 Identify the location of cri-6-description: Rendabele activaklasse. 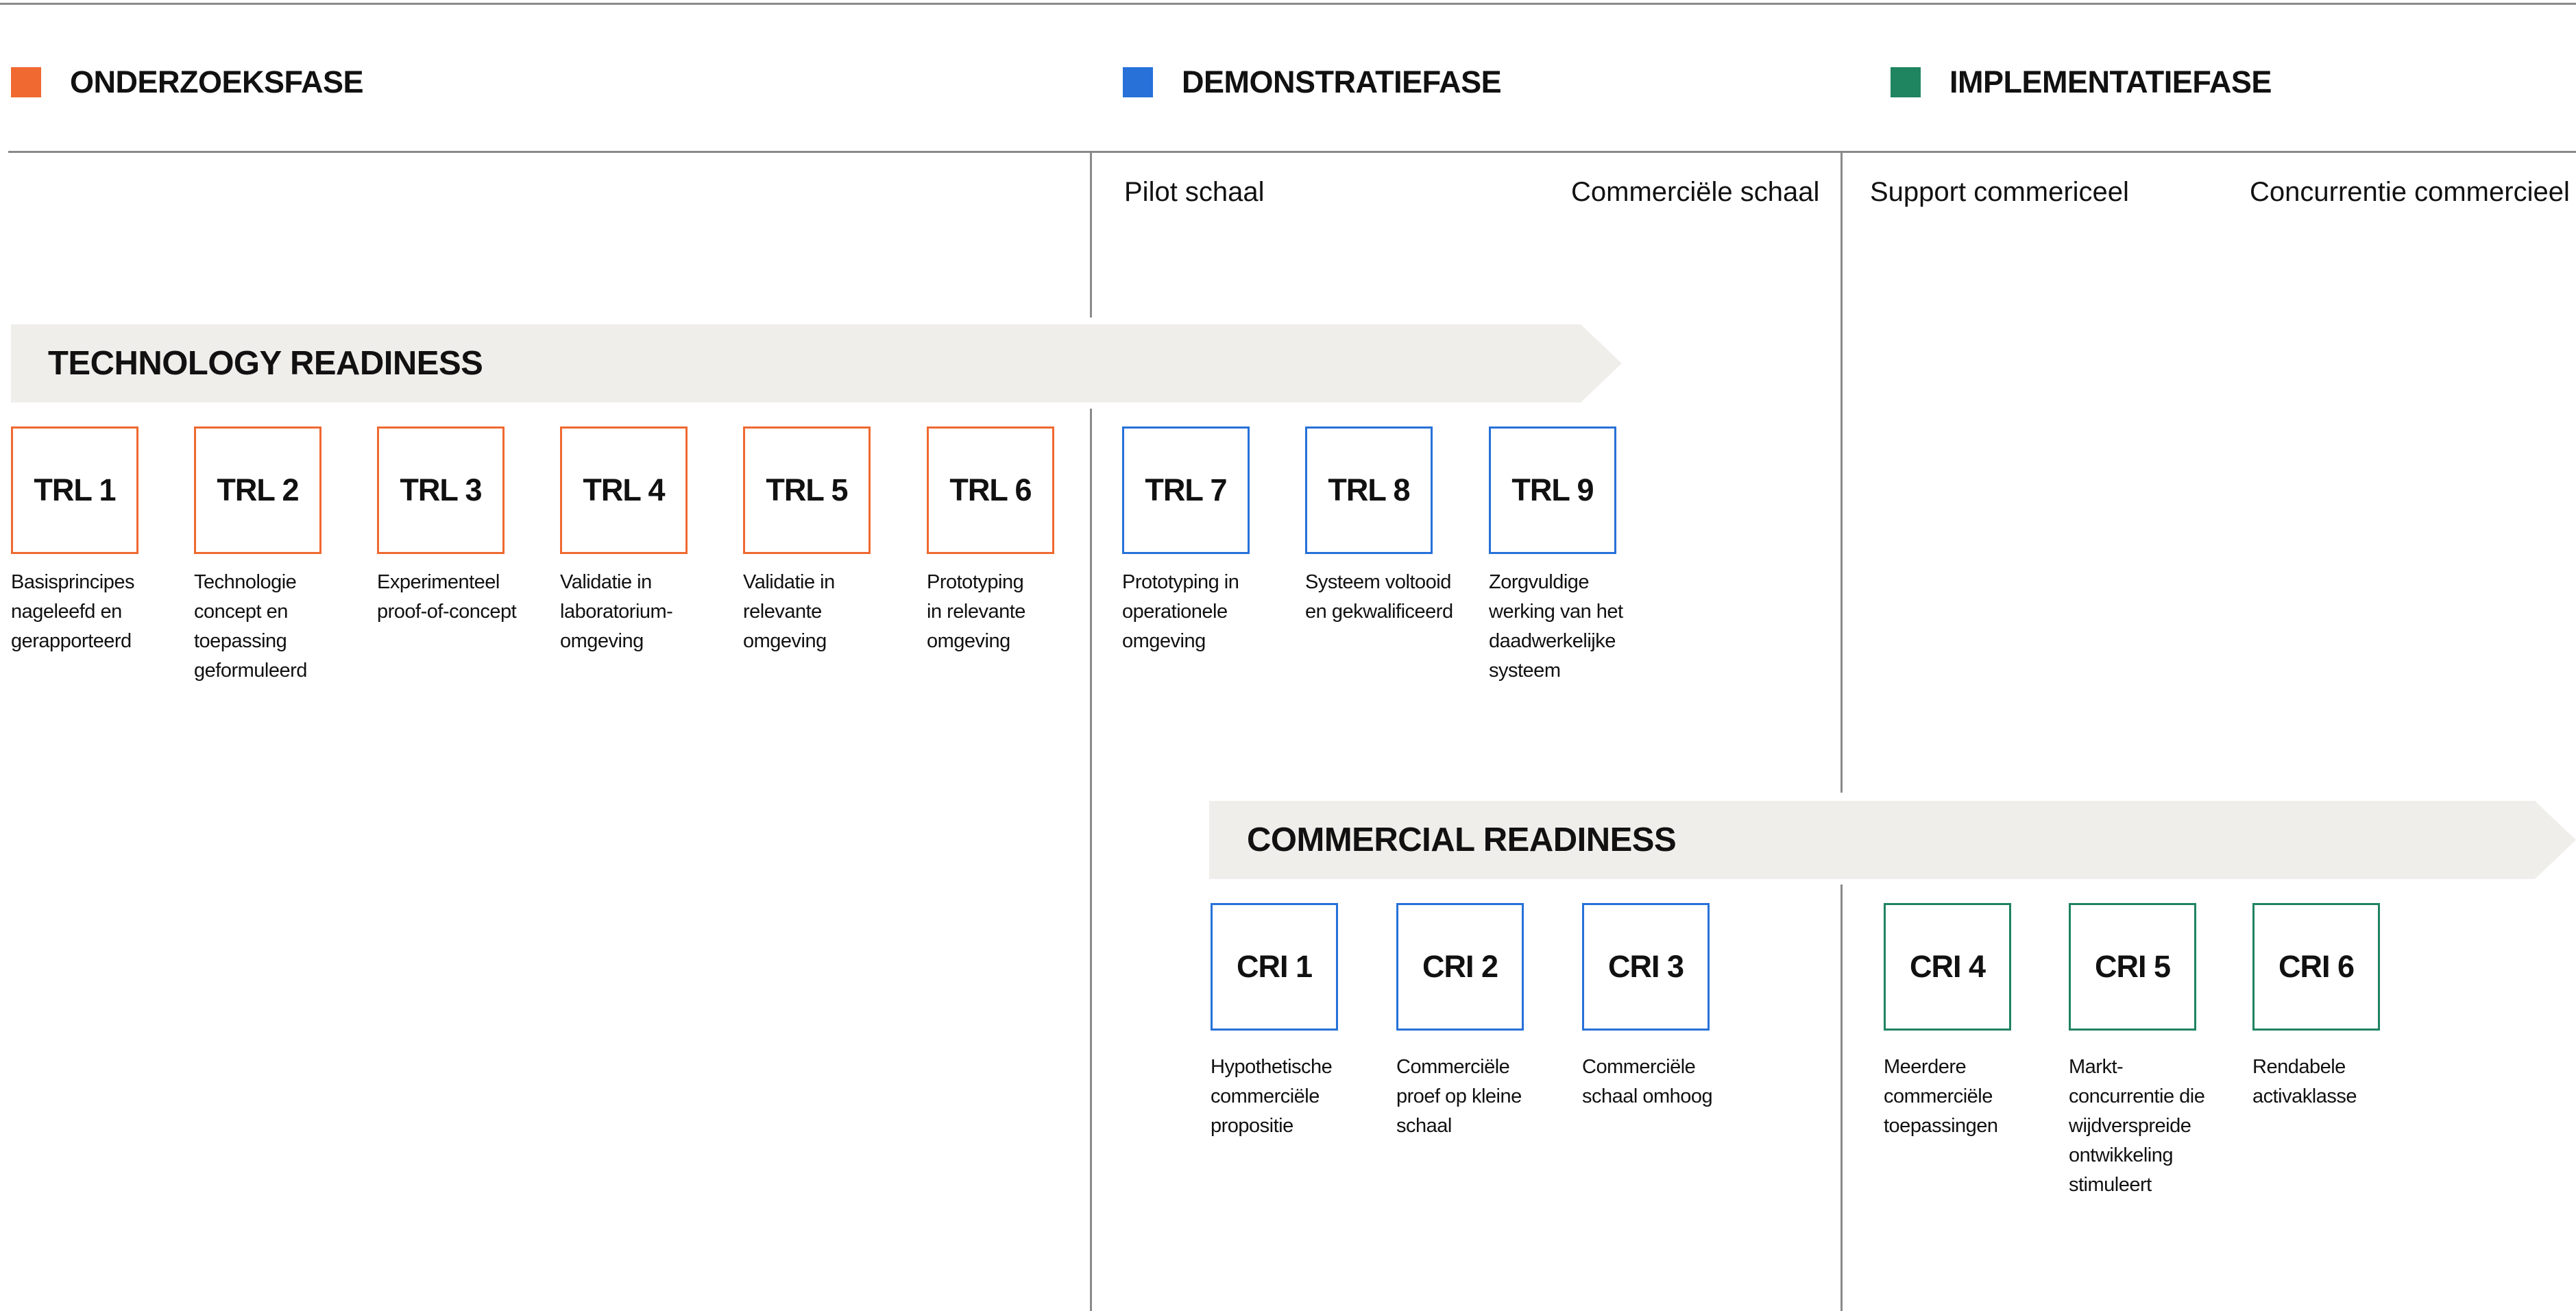
(2304, 1081).